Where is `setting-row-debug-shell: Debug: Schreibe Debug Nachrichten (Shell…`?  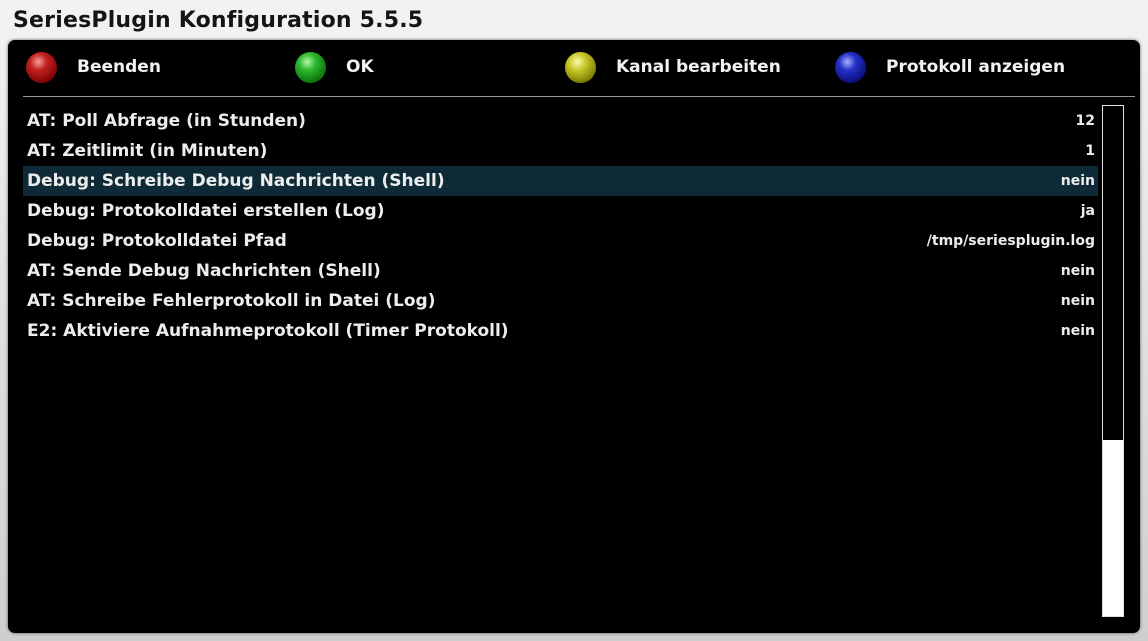 setting-row-debug-shell: Debug: Schreibe Debug Nachrichten (Shell… is located at coordinates (560, 181).